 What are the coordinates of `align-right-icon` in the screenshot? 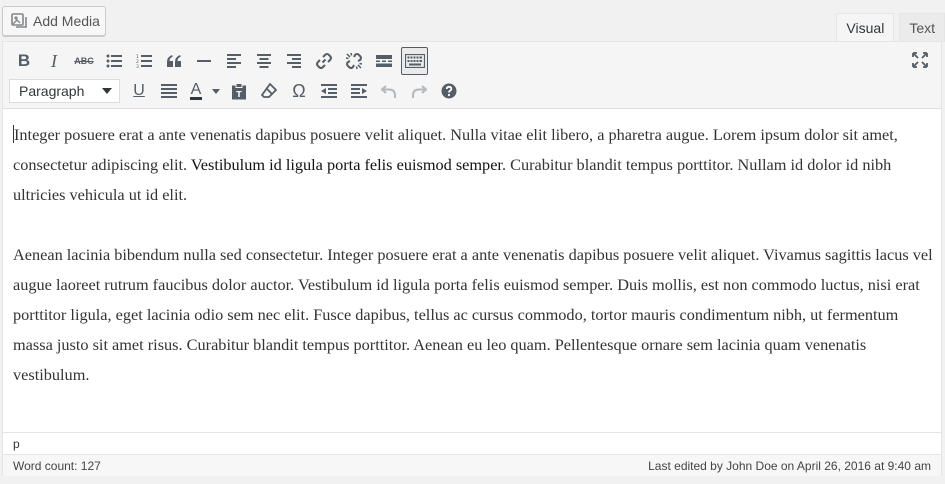 It's located at (294, 61).